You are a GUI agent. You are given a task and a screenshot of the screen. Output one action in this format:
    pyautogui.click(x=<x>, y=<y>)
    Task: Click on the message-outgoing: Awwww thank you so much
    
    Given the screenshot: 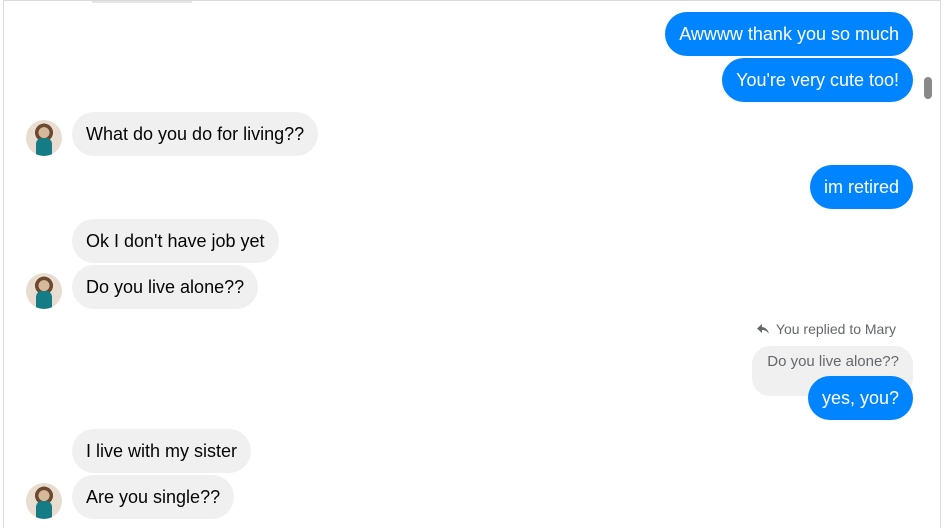 What is the action you would take?
    pyautogui.click(x=789, y=34)
    